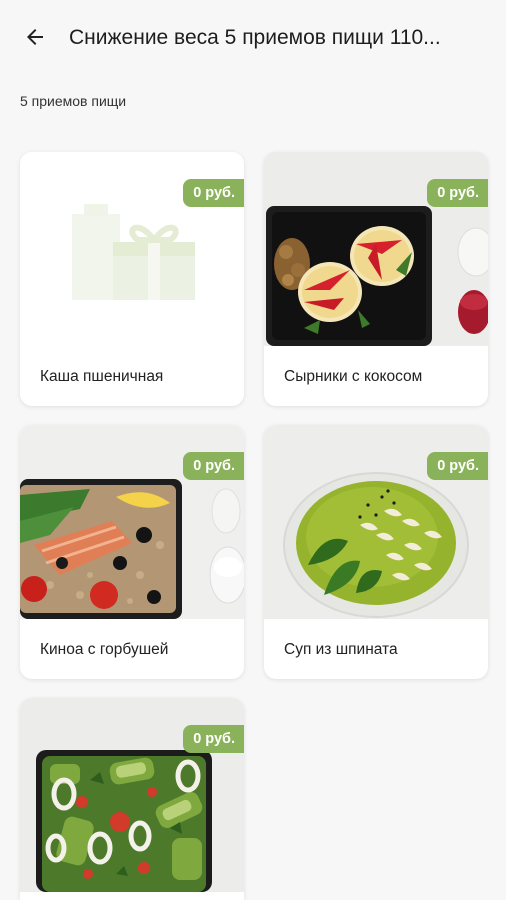 The width and height of the screenshot is (506, 900). I want to click on meal-name: Киноа с горбушей, so click(104, 649).